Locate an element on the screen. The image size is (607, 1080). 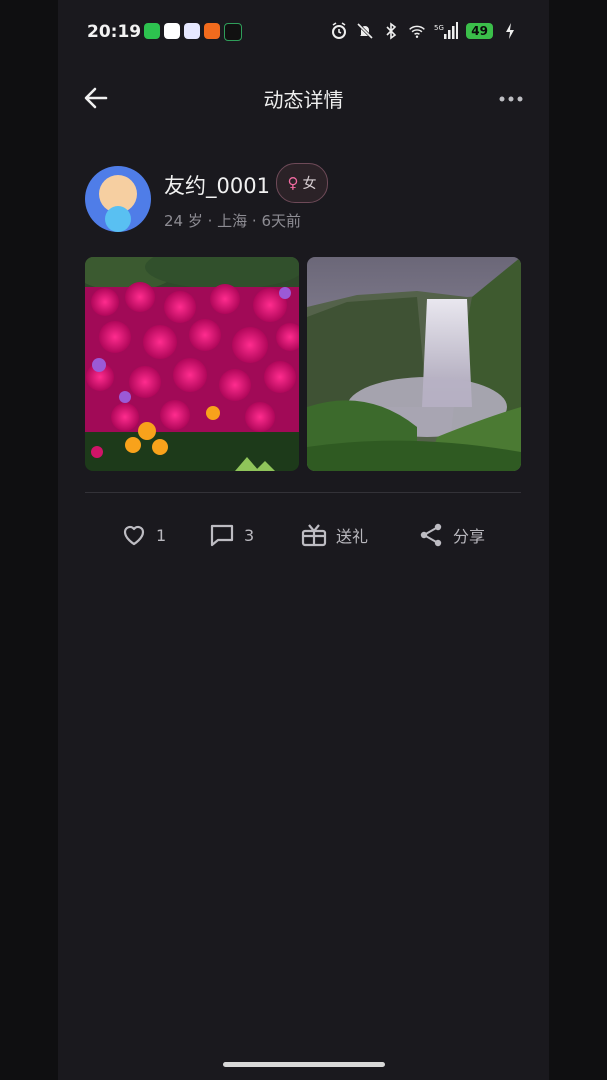
bluetooth-icon is located at coordinates (391, 31).